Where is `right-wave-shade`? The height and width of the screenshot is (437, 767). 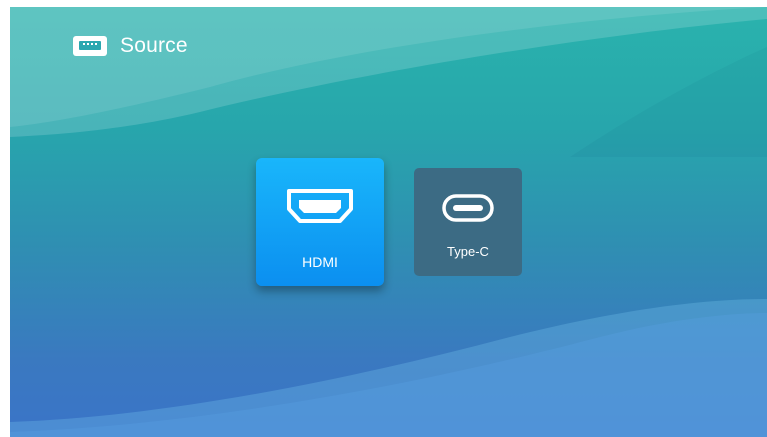
right-wave-shade is located at coordinates (668, 102).